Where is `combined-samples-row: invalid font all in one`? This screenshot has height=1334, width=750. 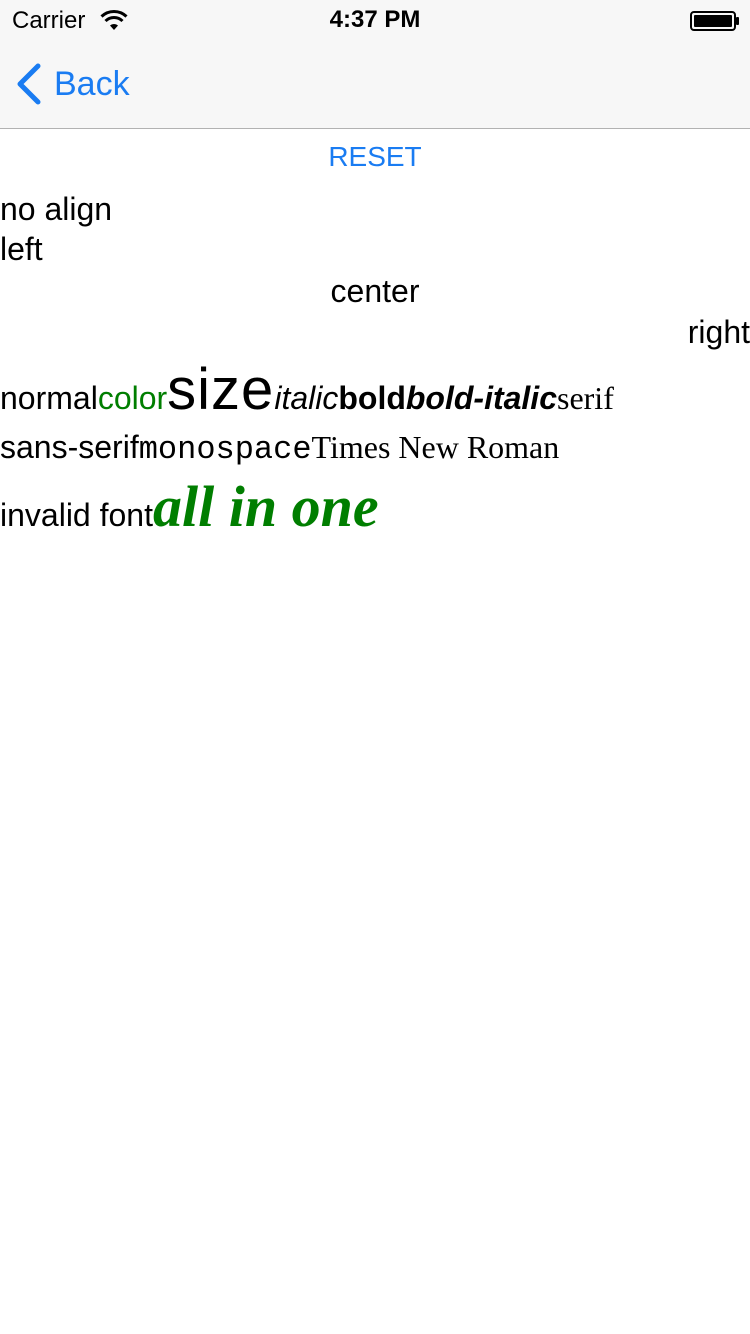
combined-samples-row: invalid font all in one is located at coordinates (375, 512).